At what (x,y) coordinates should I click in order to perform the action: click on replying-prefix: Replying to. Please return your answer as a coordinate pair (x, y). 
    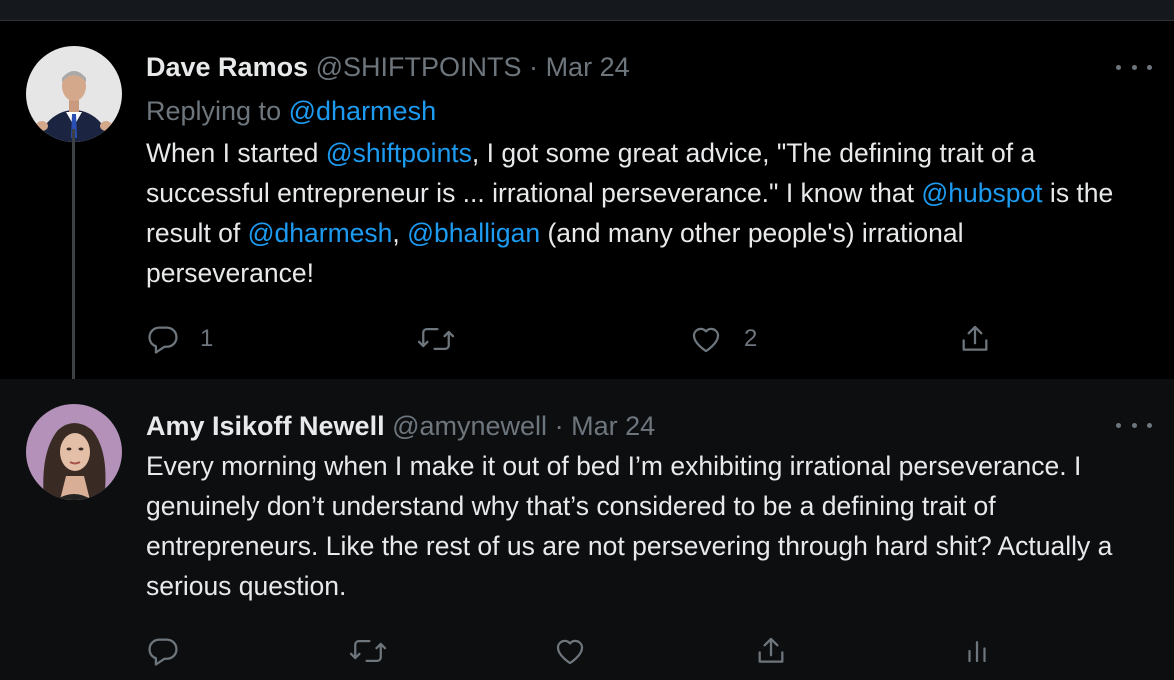
    Looking at the image, I should click on (214, 111).